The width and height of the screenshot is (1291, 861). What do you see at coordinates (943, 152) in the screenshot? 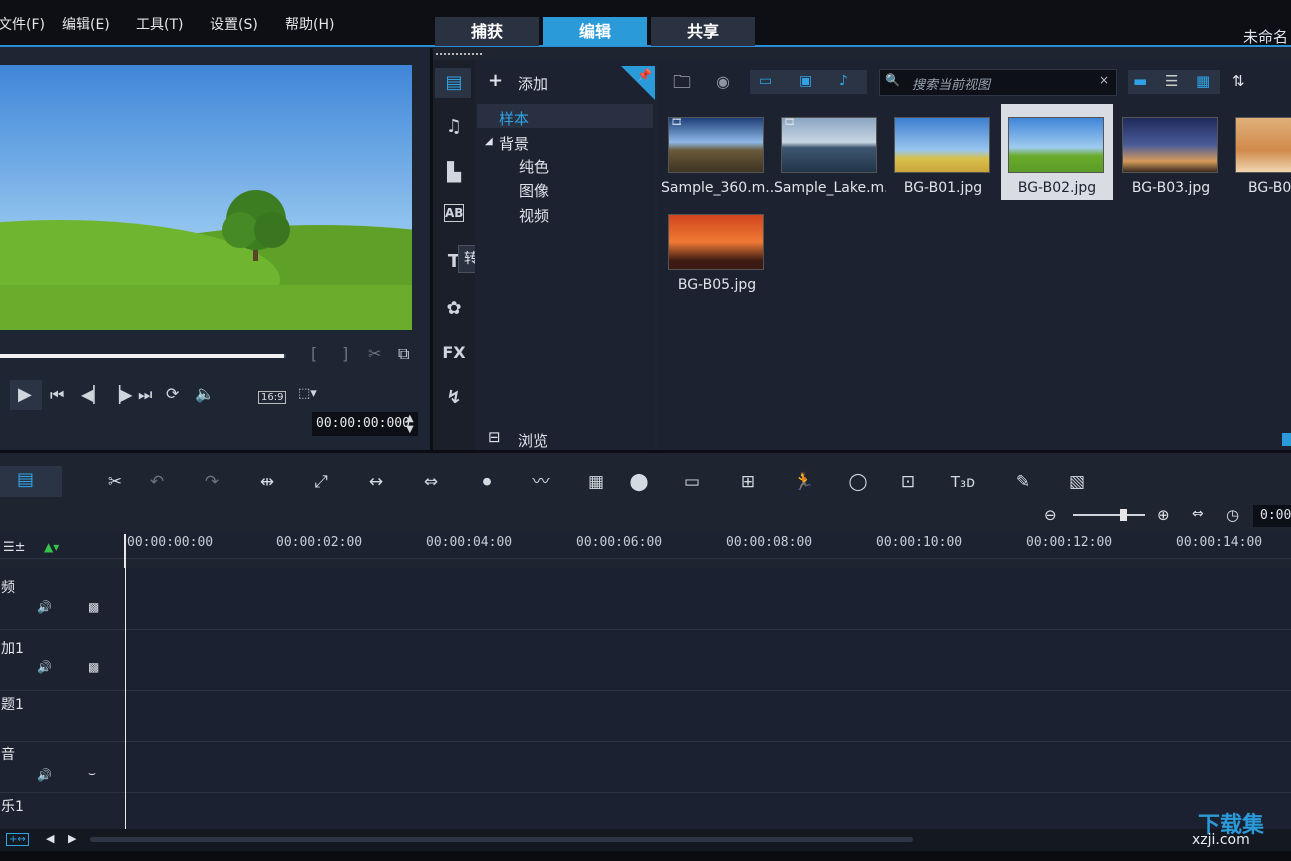
I see `media-item: BG-B01.jpg` at bounding box center [943, 152].